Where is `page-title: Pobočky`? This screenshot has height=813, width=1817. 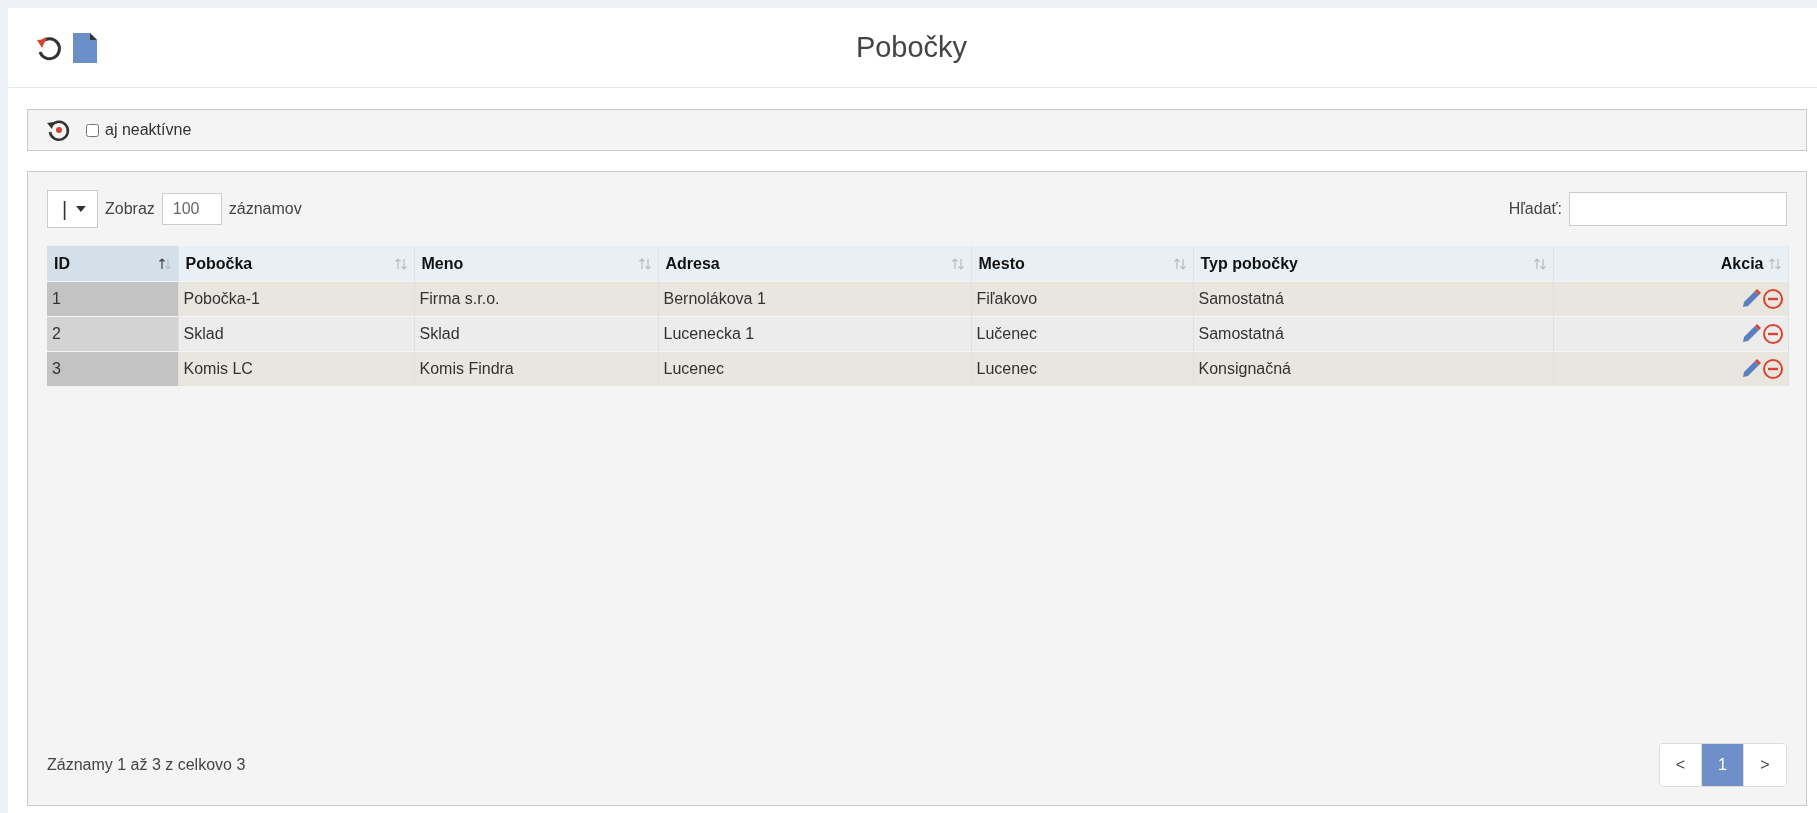 page-title: Pobočky is located at coordinates (912, 47).